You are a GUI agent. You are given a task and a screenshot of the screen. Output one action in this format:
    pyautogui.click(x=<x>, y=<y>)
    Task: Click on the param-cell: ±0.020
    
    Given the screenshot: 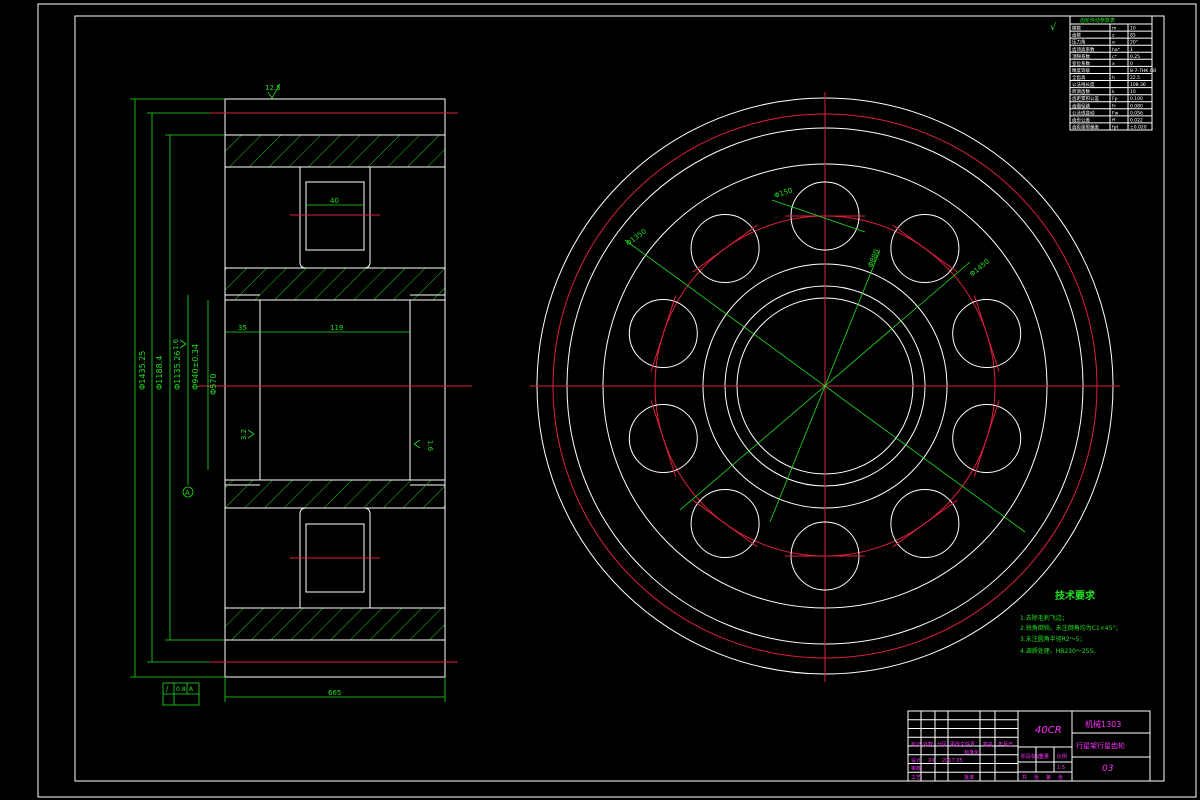 What is the action you would take?
    pyautogui.click(x=1138, y=128)
    